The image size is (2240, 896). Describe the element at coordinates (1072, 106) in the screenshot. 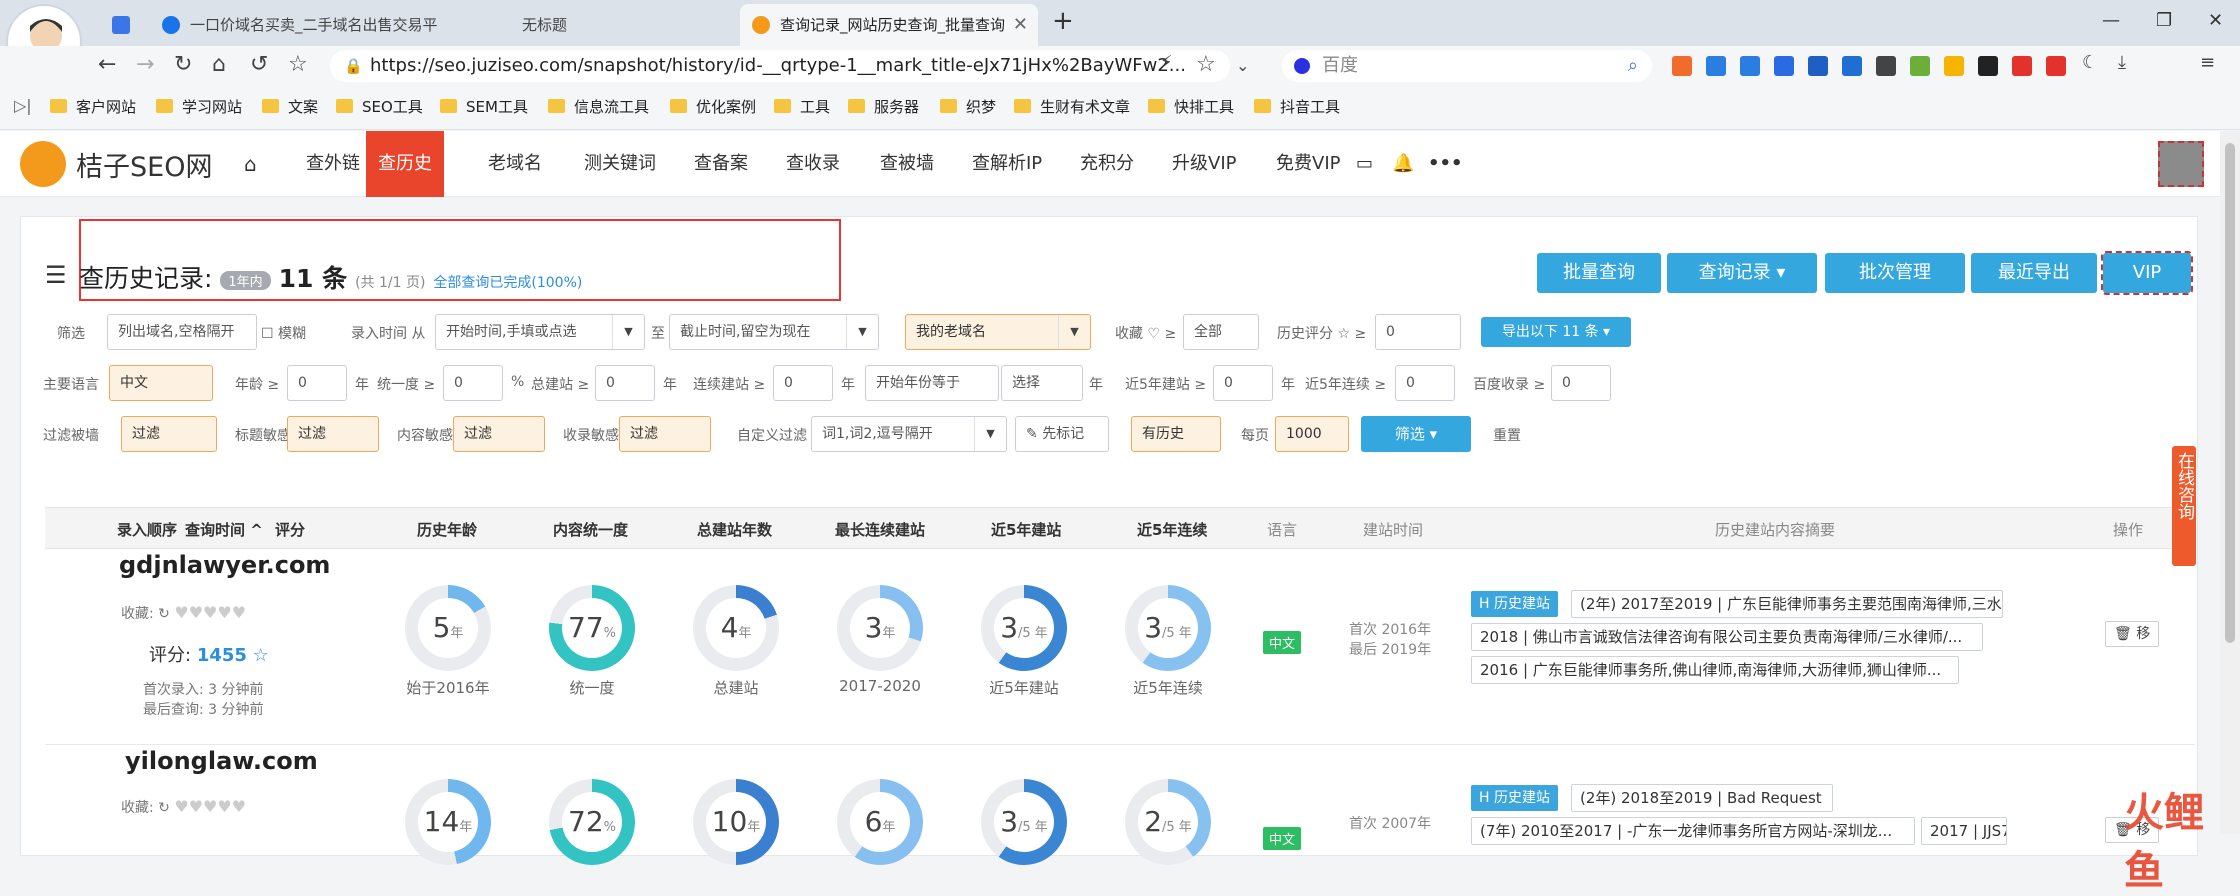

I see `bookmark-item: 生财有术文章` at that location.